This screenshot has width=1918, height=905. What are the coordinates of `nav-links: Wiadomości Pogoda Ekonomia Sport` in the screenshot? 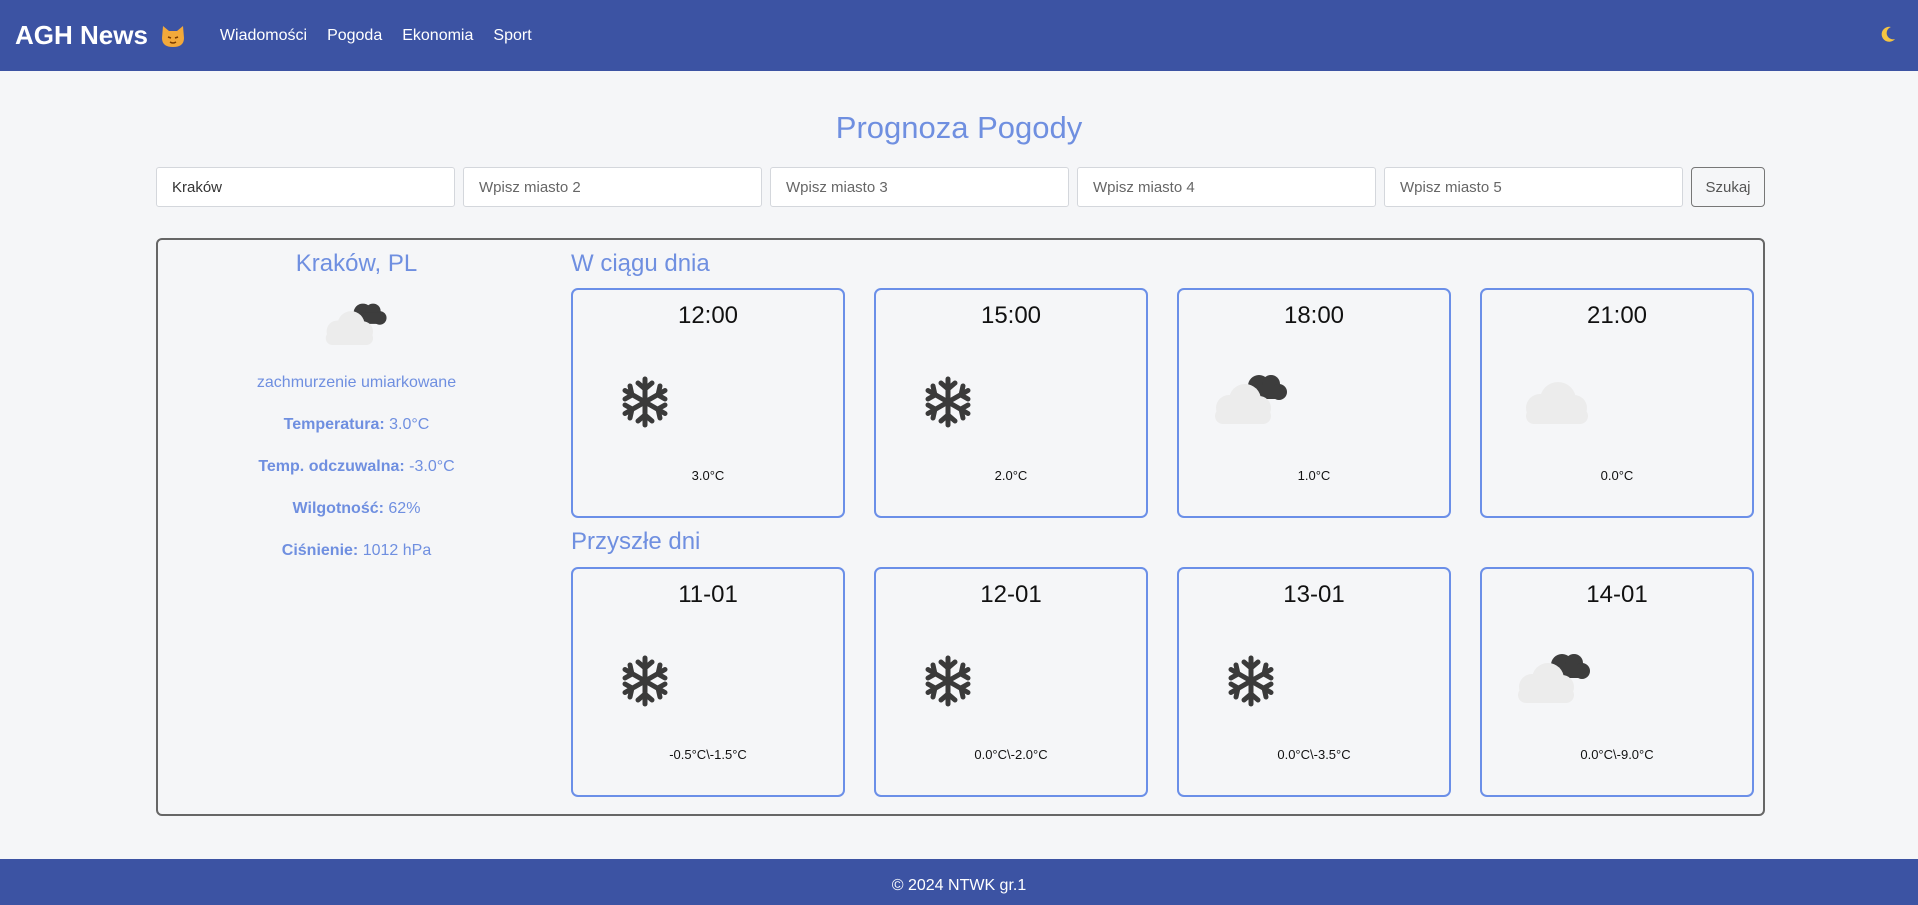 It's located at (386, 36).